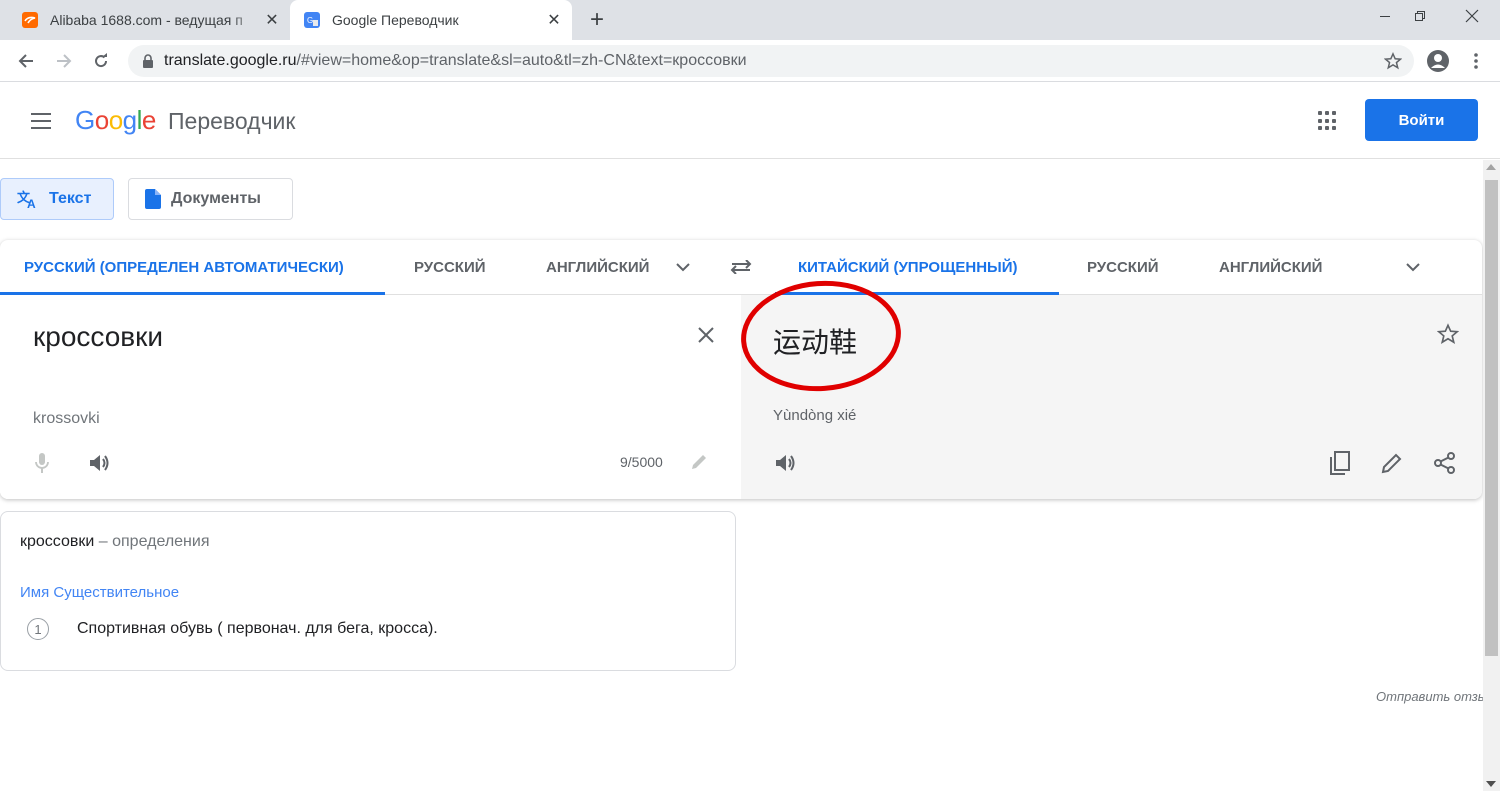  Describe the element at coordinates (100, 592) in the screenshot. I see `part-of-speech-label: Имя Существительное` at that location.